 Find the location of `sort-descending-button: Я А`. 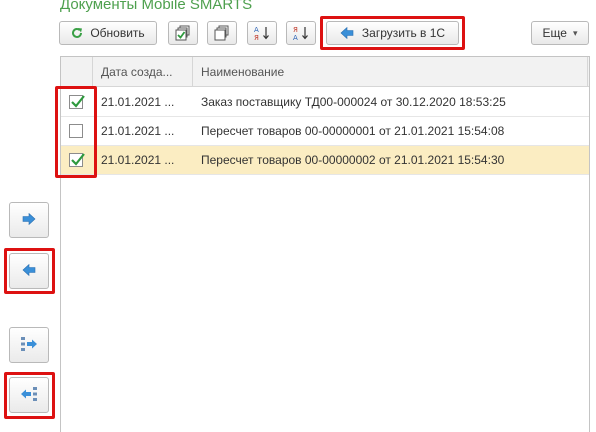

sort-descending-button: Я А is located at coordinates (301, 33).